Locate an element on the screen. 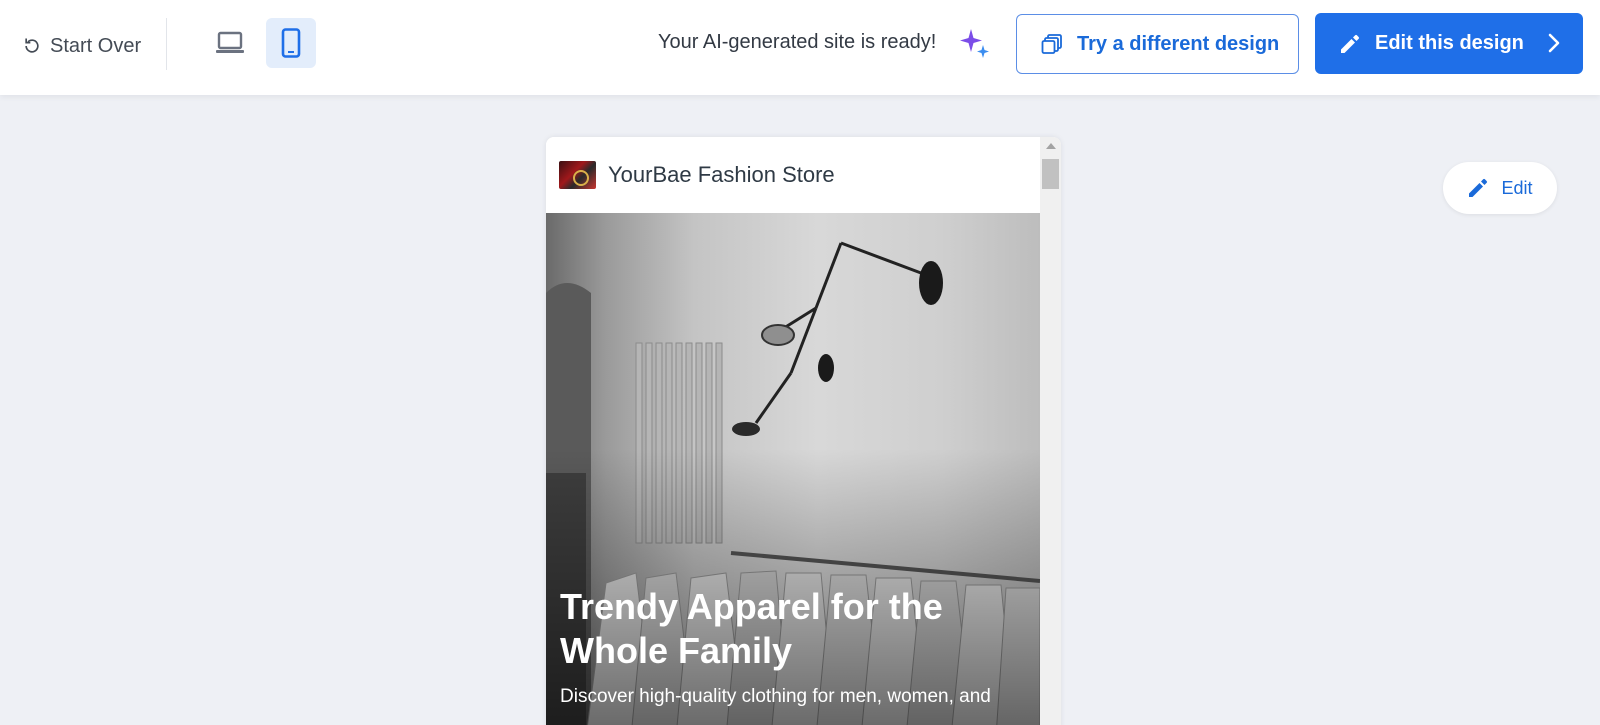 This screenshot has width=1600, height=725. sparkle-icon is located at coordinates (974, 43).